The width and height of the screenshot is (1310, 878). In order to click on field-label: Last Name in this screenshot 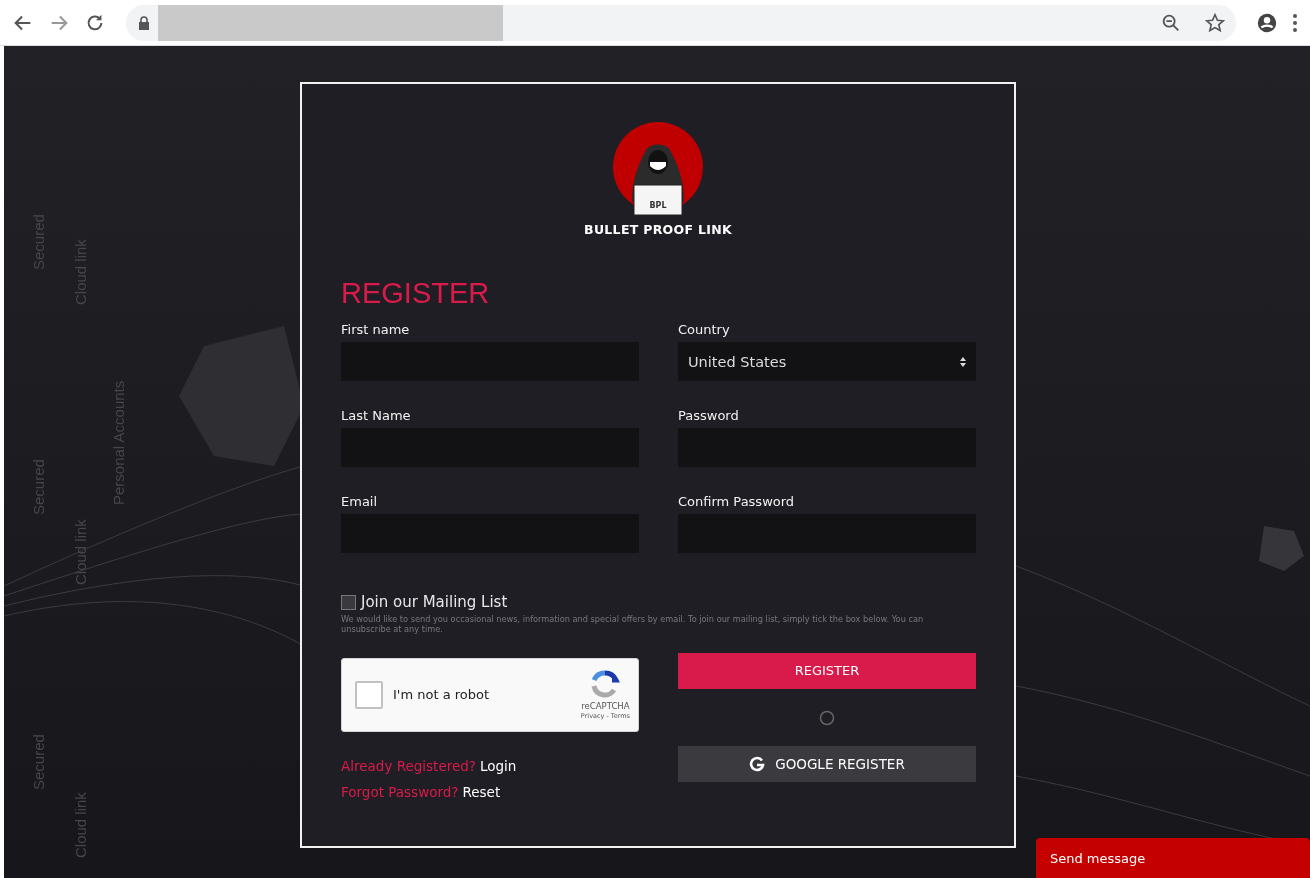, I will do `click(376, 415)`.